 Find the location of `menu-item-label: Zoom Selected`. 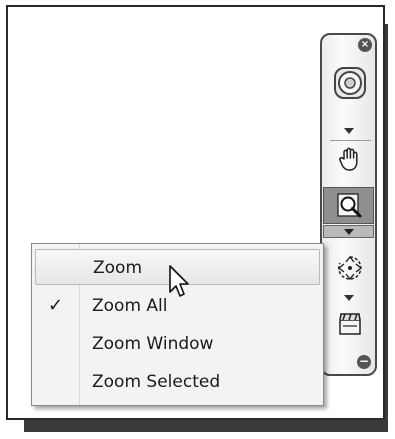

menu-item-label: Zoom Selected is located at coordinates (156, 382).